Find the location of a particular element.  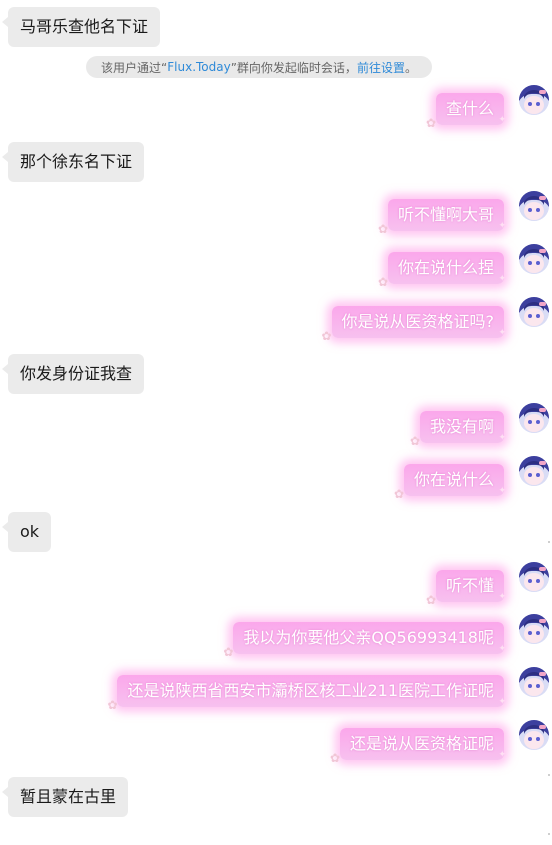

message-bubble-outgoing: 听不懂啊大哥 ✿ ✦ is located at coordinates (442, 217).